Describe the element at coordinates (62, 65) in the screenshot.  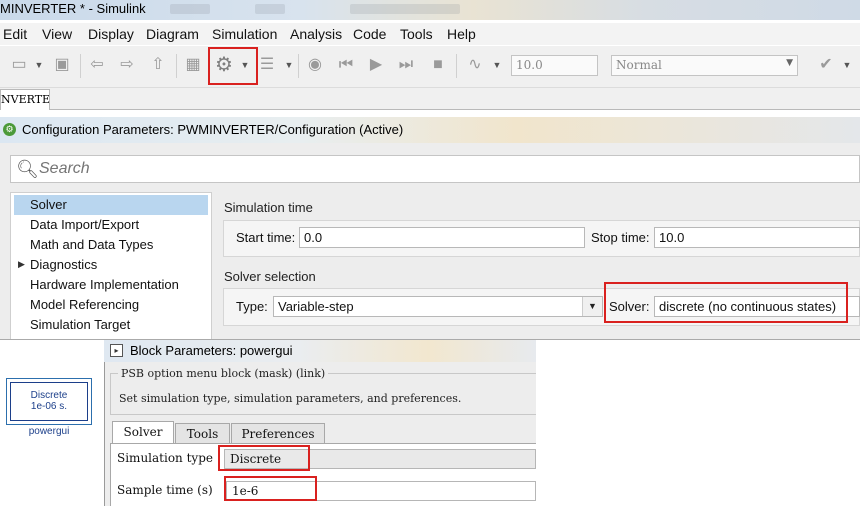
I see `save-icon: ▣` at that location.